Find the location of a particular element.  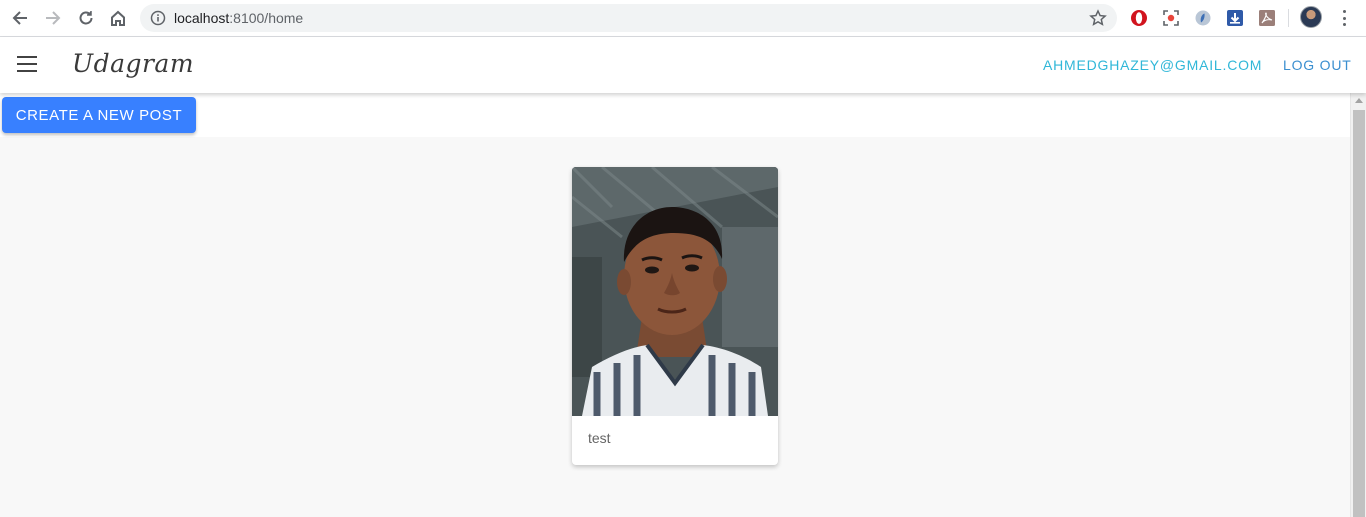

home-icon is located at coordinates (118, 18).